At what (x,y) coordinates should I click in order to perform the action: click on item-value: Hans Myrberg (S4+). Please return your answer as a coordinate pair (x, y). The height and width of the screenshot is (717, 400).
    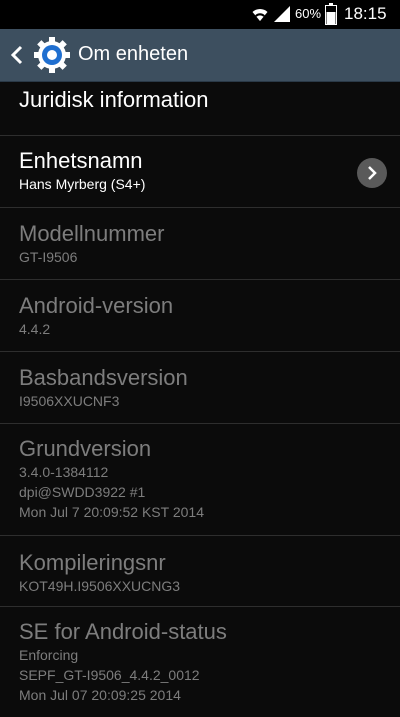
    Looking at the image, I should click on (82, 184).